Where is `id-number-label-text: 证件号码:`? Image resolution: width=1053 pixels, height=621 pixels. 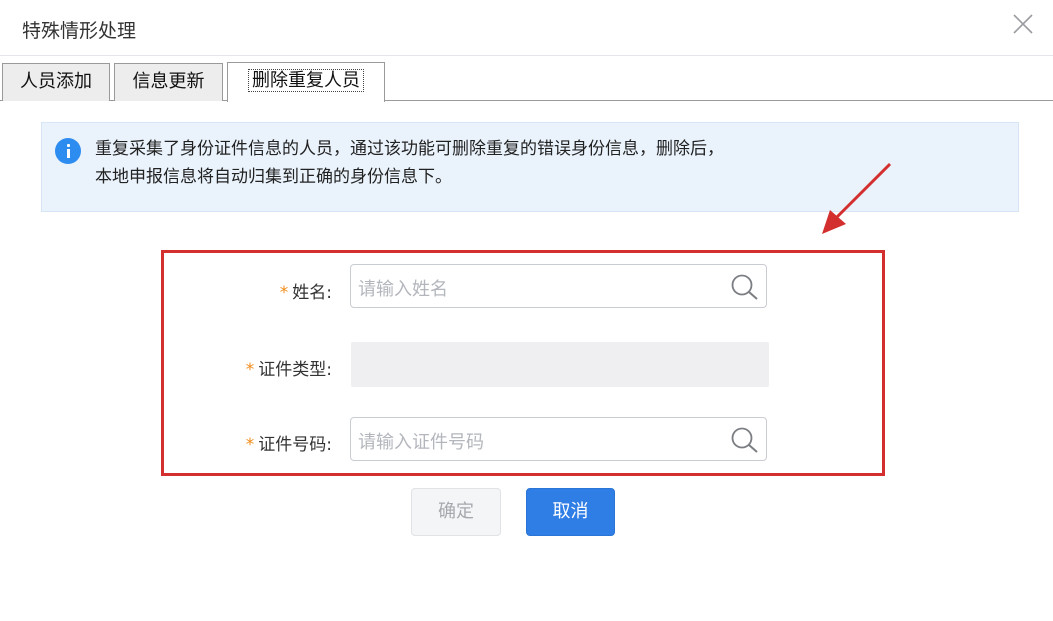 id-number-label-text: 证件号码: is located at coordinates (295, 445).